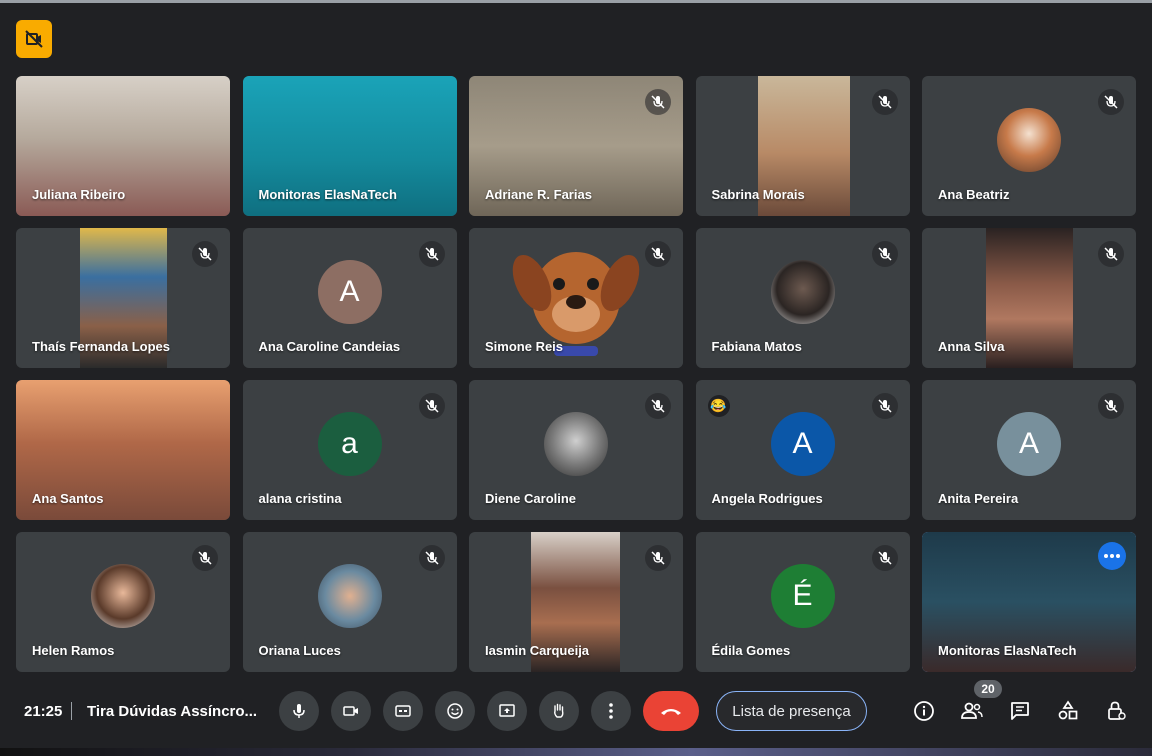 This screenshot has height=756, width=1152. I want to click on present-screen-icon, so click(507, 710).